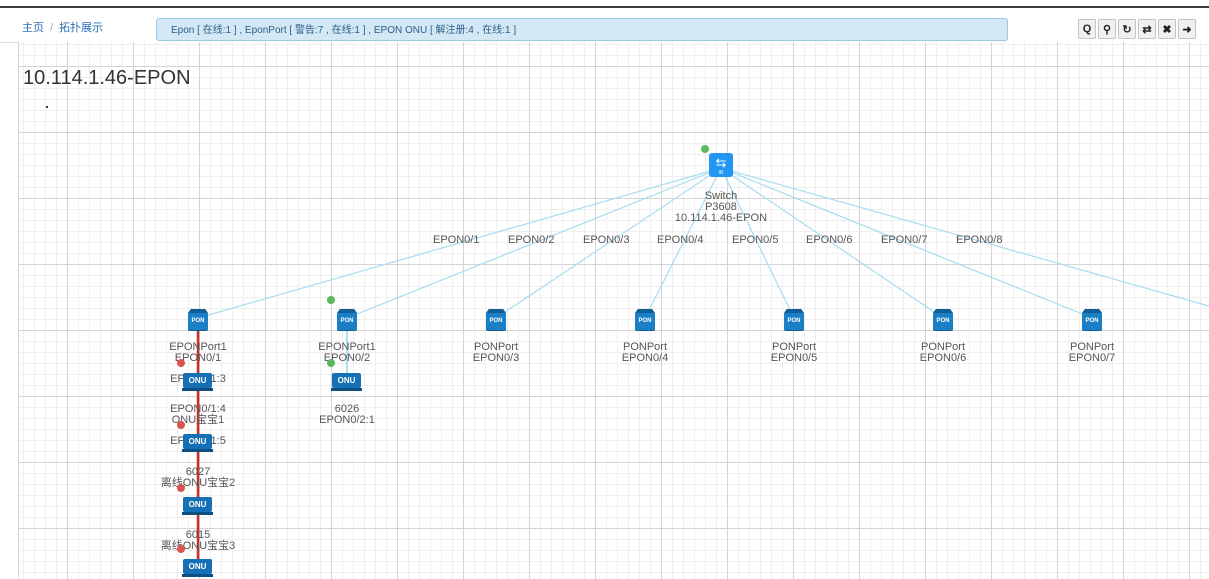 The height and width of the screenshot is (579, 1209). Describe the element at coordinates (198, 546) in the screenshot. I see `onu-name: 离线ONU宝宝3` at that location.